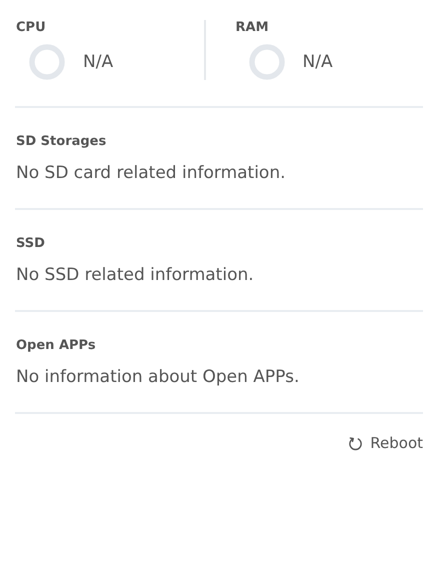 The height and width of the screenshot is (563, 436). What do you see at coordinates (56, 345) in the screenshot?
I see `section-title: Open APPs` at bounding box center [56, 345].